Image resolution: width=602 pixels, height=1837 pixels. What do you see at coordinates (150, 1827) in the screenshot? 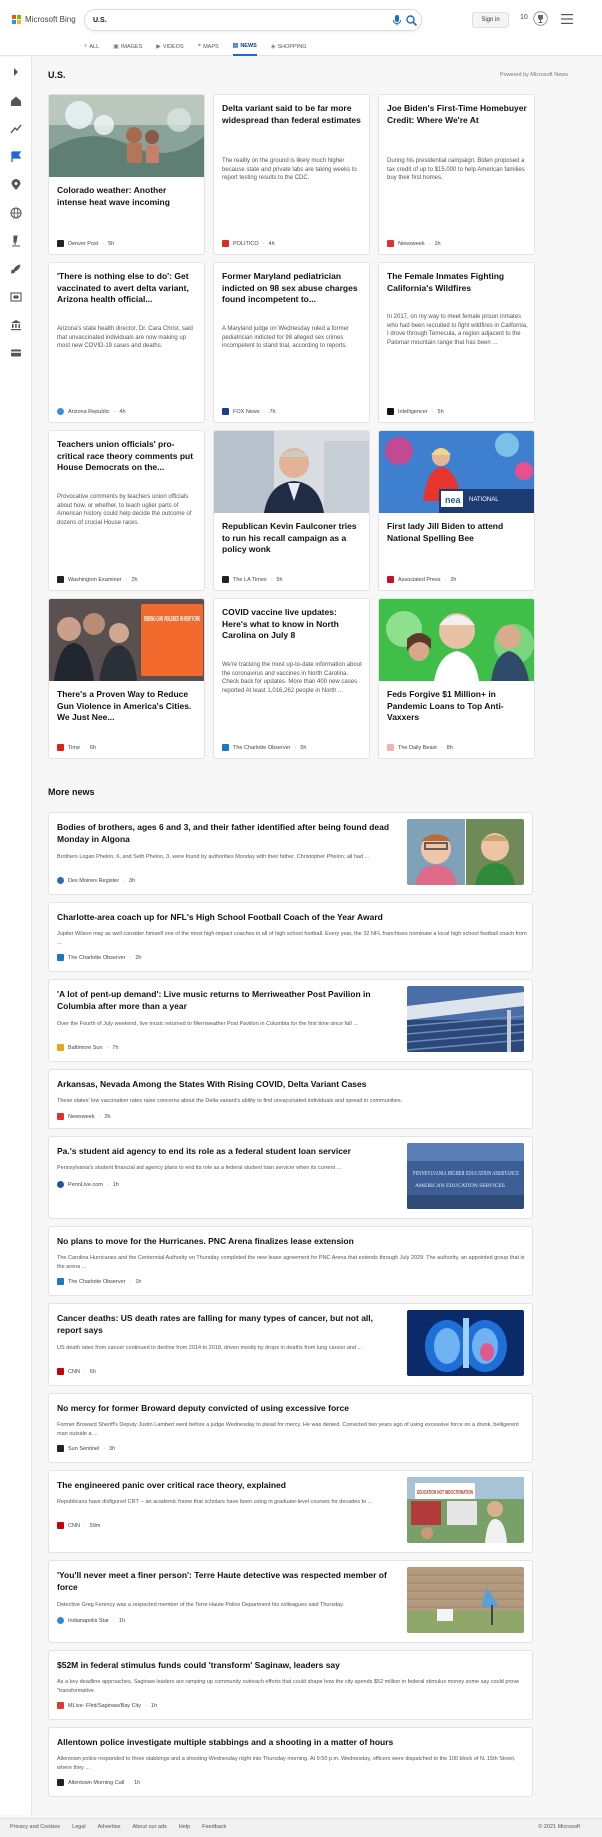
I see `footer-link-about-ads: About our ads` at bounding box center [150, 1827].